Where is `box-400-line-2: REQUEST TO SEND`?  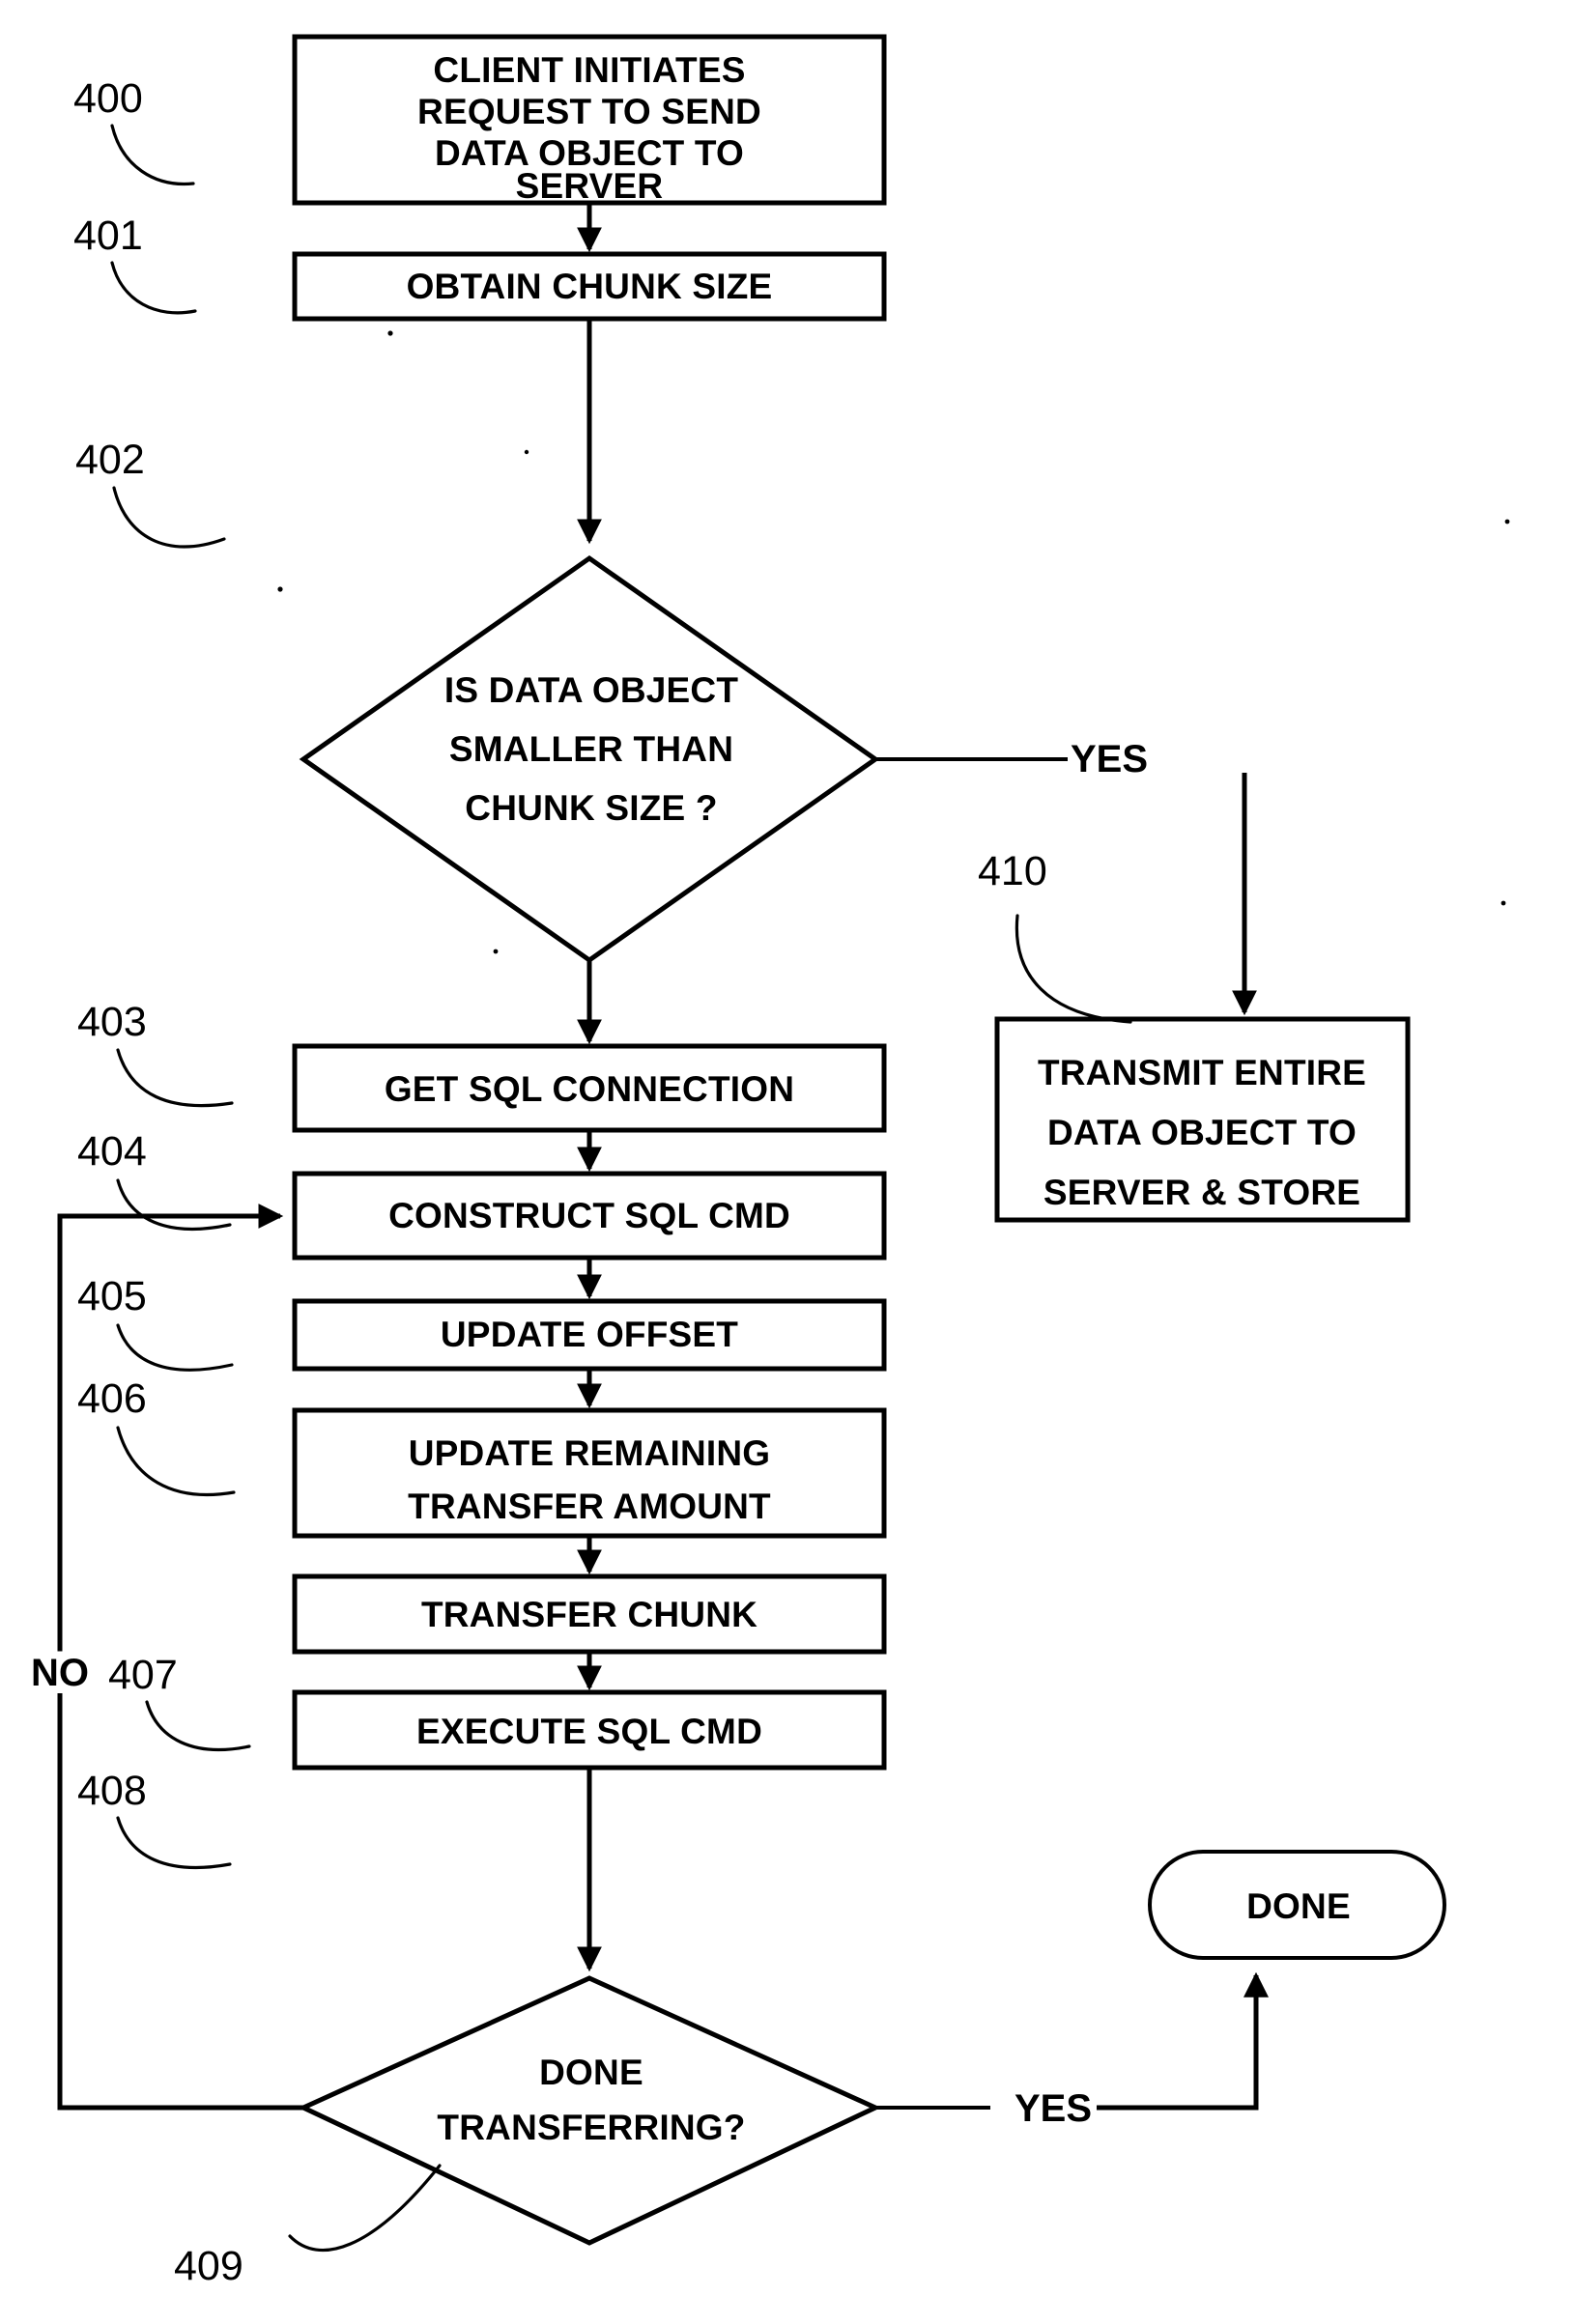 box-400-line-2: REQUEST TO SEND is located at coordinates (589, 111).